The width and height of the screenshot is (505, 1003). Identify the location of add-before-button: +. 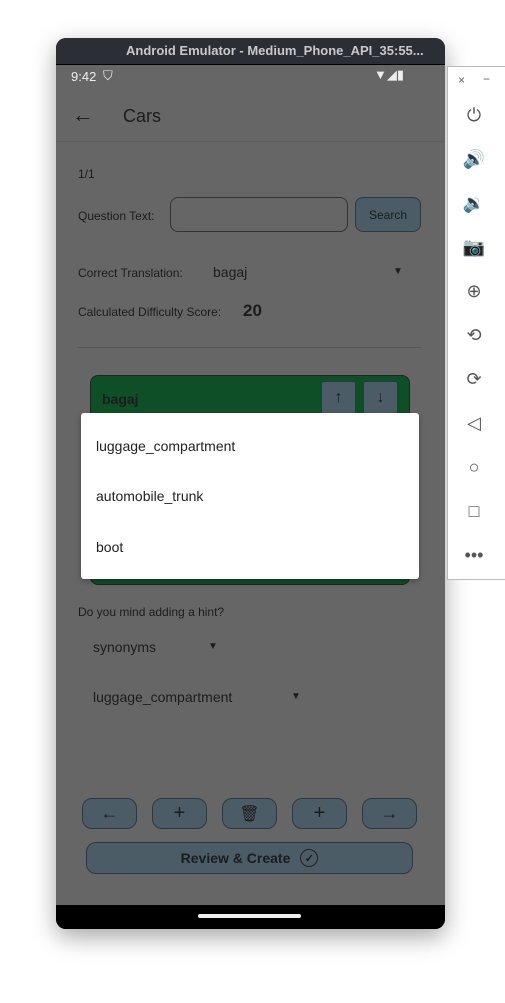
(179, 813).